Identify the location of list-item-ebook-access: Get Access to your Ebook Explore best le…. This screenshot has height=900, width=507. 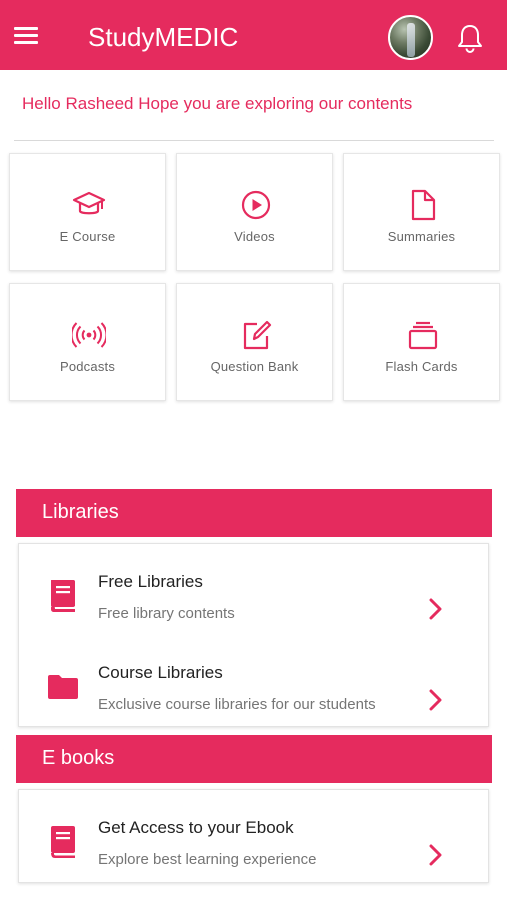
(254, 833).